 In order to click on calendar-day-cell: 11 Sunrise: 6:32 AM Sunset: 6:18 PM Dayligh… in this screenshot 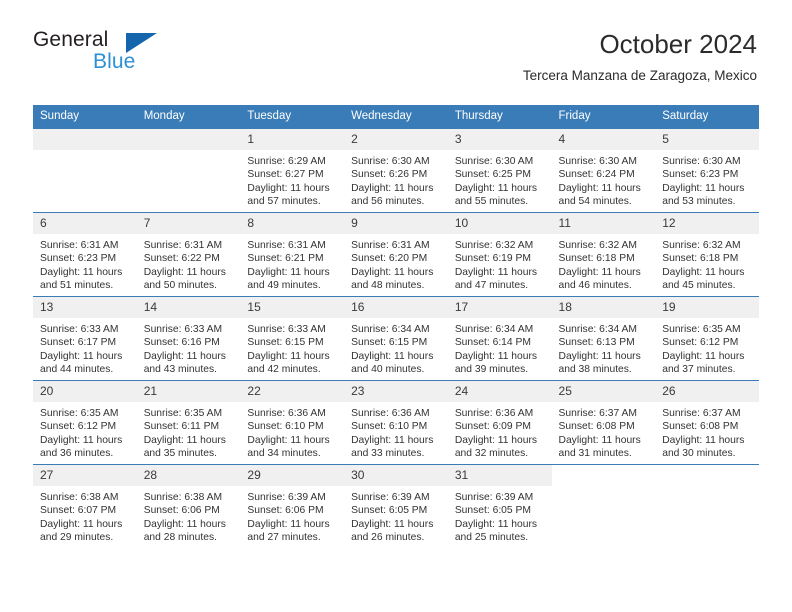, I will do `click(603, 254)`.